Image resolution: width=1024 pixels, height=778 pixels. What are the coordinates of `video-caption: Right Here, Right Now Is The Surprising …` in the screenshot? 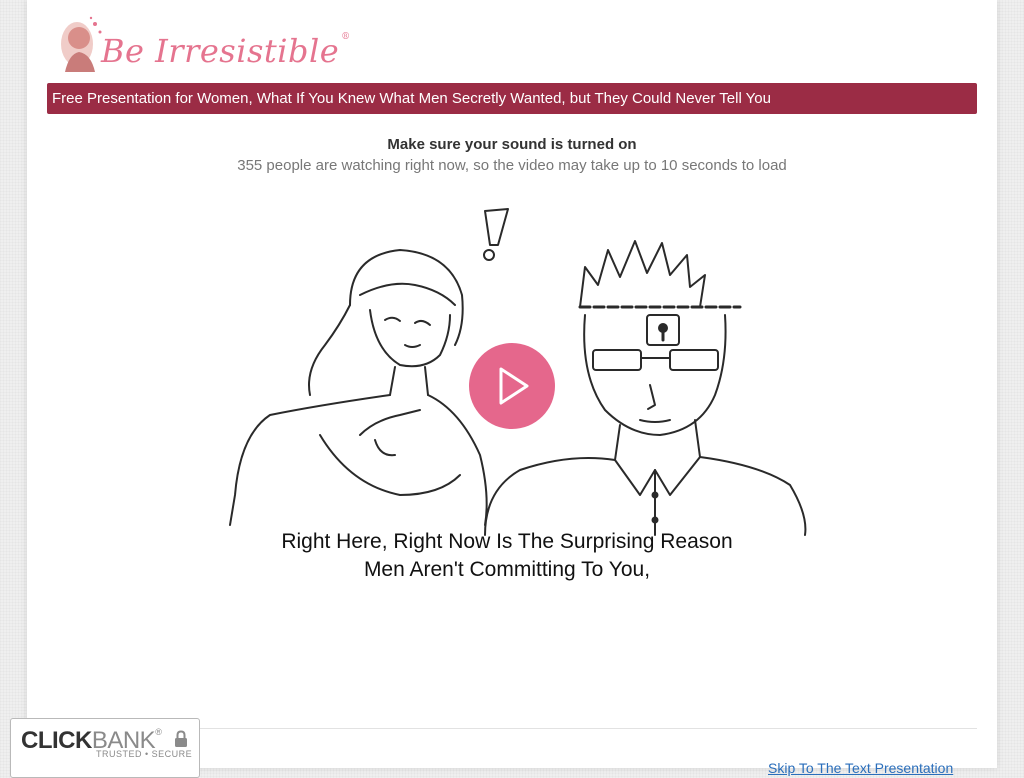 It's located at (507, 556).